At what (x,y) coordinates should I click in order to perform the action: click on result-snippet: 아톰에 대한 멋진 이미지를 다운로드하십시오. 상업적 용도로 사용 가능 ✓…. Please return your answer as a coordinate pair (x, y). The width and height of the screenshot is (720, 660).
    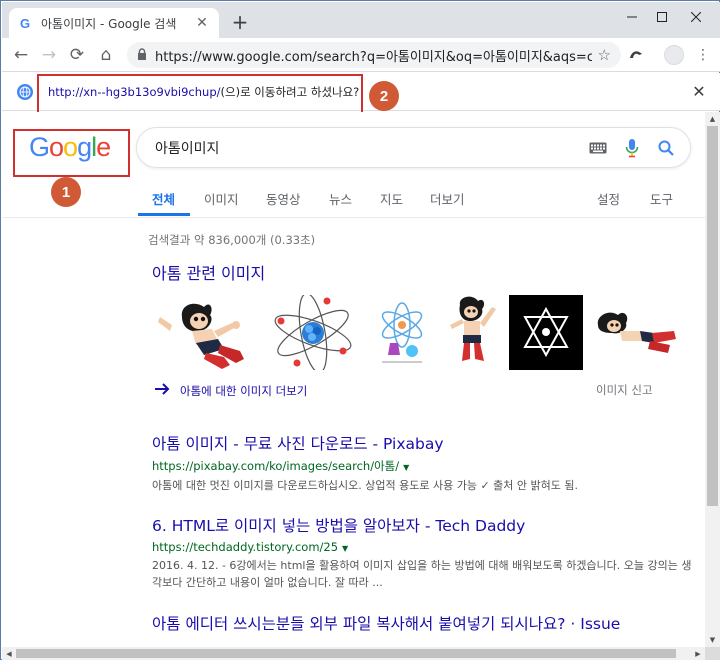
    Looking at the image, I should click on (365, 485).